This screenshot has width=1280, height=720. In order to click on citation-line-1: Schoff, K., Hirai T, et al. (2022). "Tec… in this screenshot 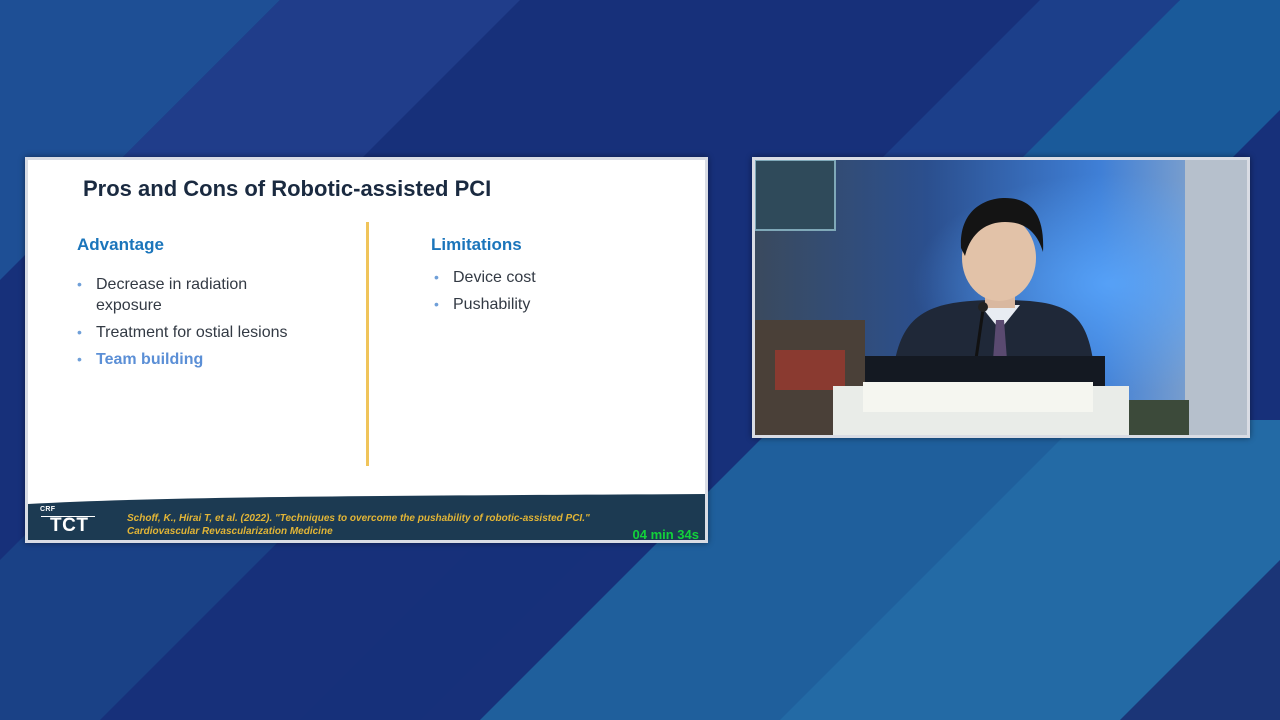, I will do `click(358, 518)`.